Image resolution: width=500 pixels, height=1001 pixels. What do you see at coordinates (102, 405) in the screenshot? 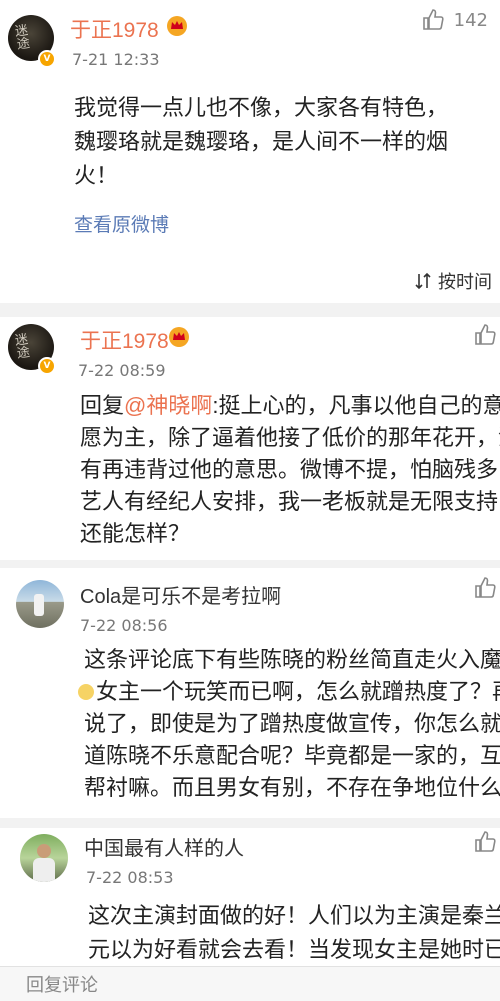
I see `reply-prefix: 回复` at bounding box center [102, 405].